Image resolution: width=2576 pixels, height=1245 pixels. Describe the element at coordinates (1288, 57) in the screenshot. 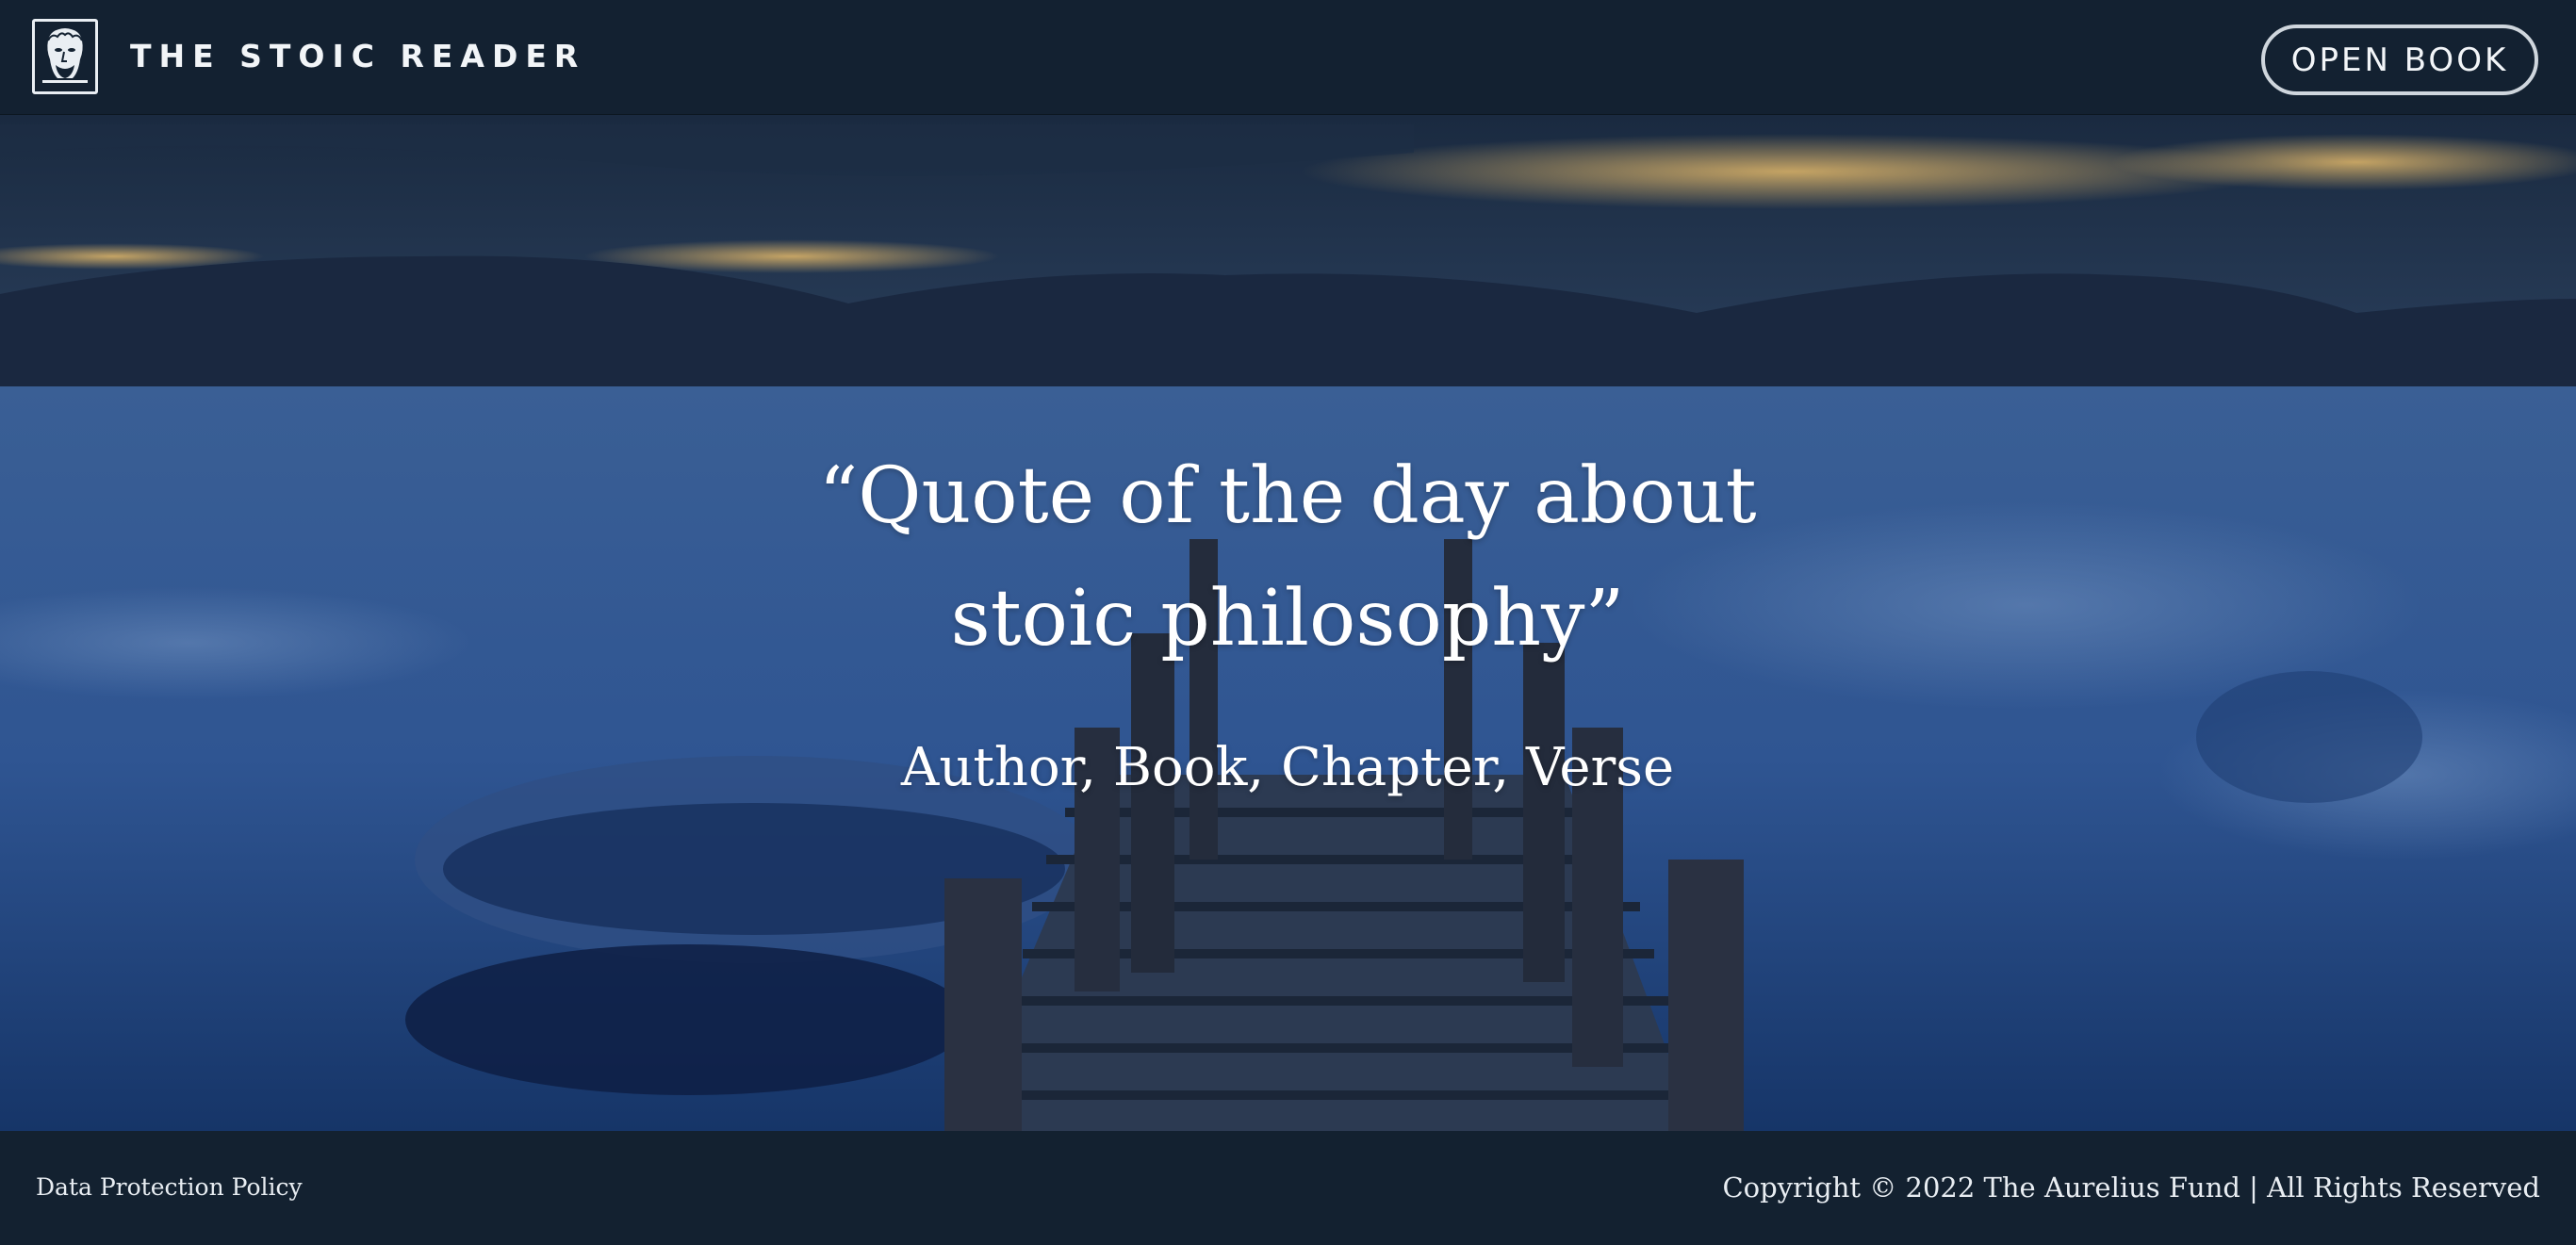

I see `site-header: THE STOIC READER OPEN BOOK` at that location.